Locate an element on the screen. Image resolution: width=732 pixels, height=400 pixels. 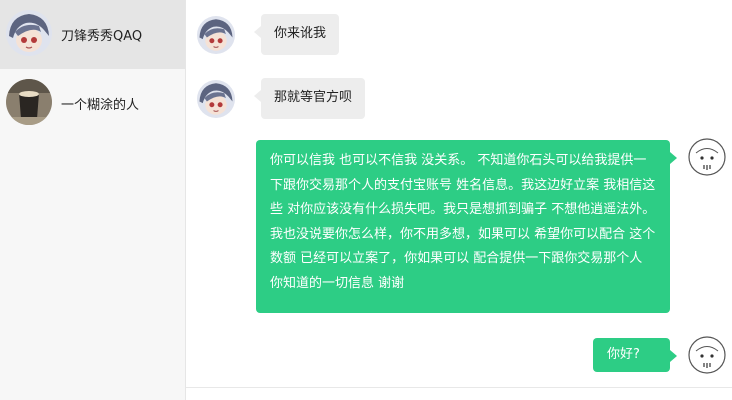
input-divider is located at coordinates (459, 387).